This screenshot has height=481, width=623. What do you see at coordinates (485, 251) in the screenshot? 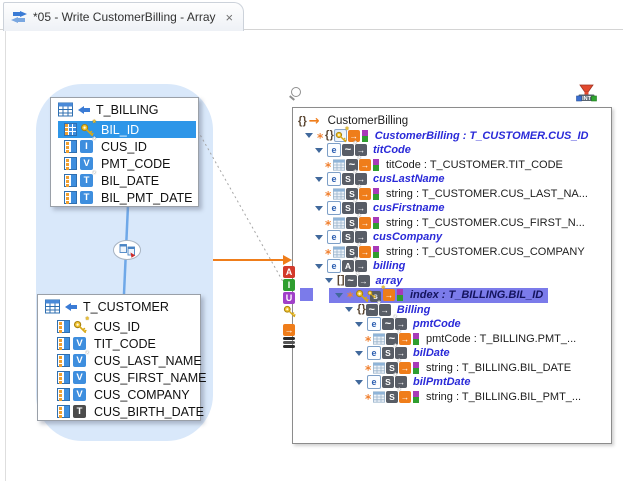
I see `tree-node-label: string : T_CUSTOMER.CUS_COMPANY` at bounding box center [485, 251].